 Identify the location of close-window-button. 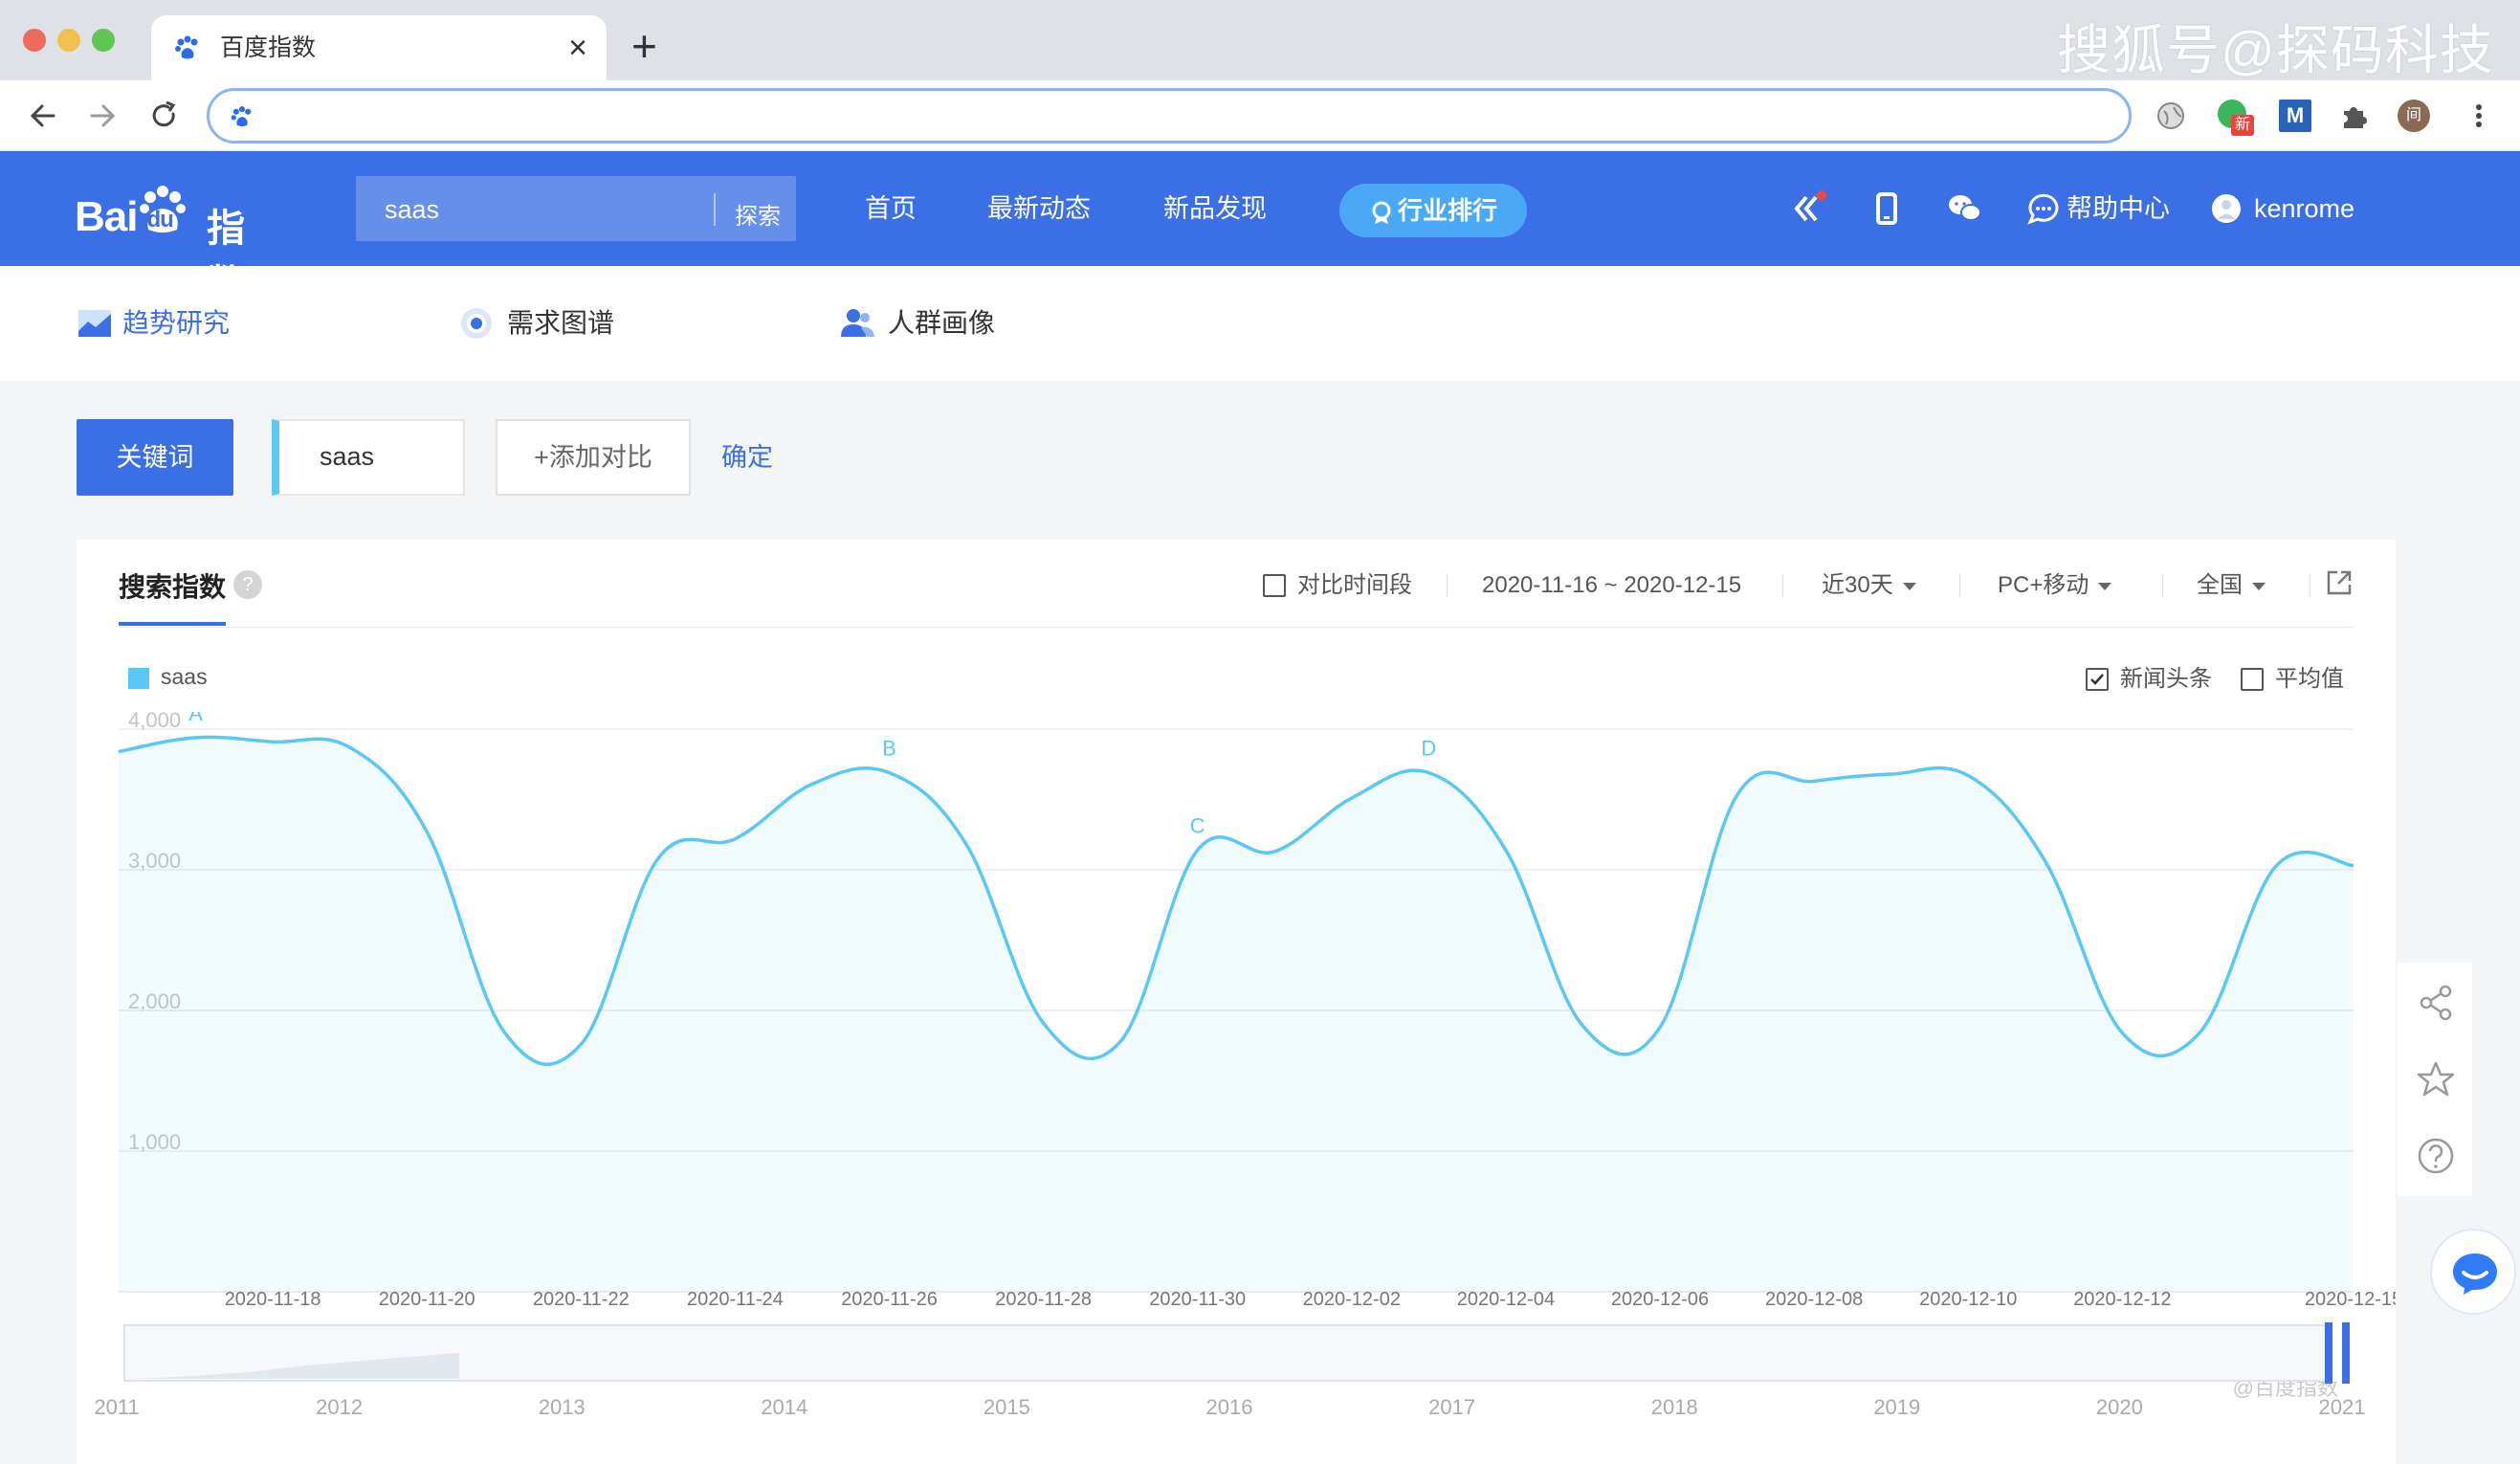
(35, 41).